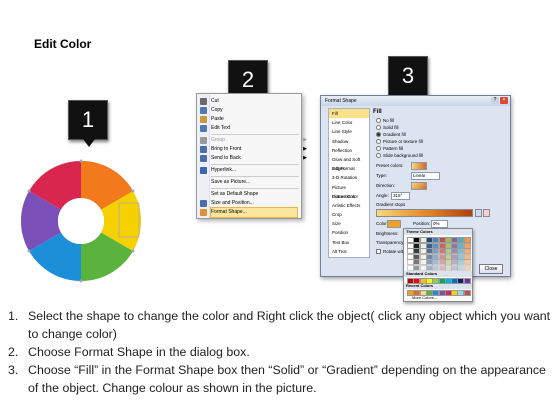 This screenshot has width=560, height=420. Describe the element at coordinates (248, 128) in the screenshot. I see `menu-item-edit-text: Edit Text` at that location.